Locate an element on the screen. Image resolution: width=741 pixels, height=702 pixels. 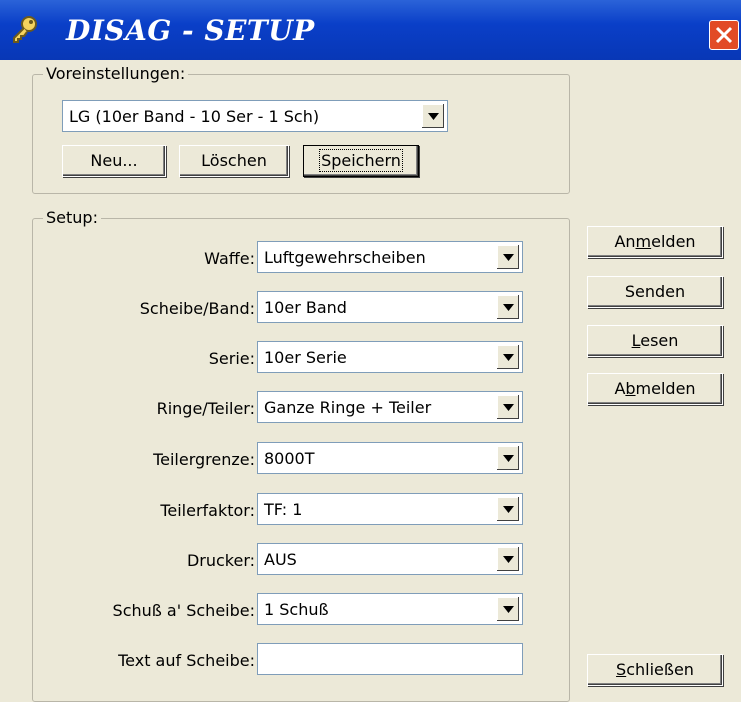
close-icon is located at coordinates (724, 35).